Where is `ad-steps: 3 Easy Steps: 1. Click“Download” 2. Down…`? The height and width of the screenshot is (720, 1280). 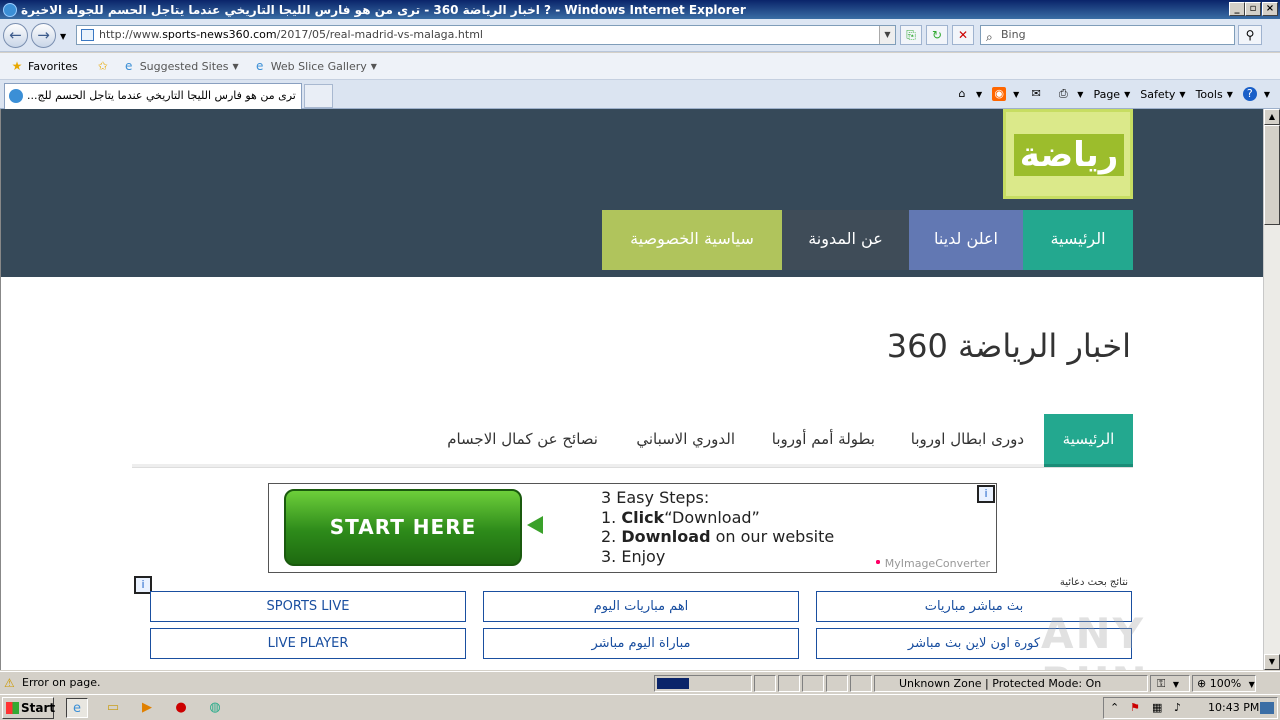 ad-steps: 3 Easy Steps: 1. Click“Download” 2. Down… is located at coordinates (717, 527).